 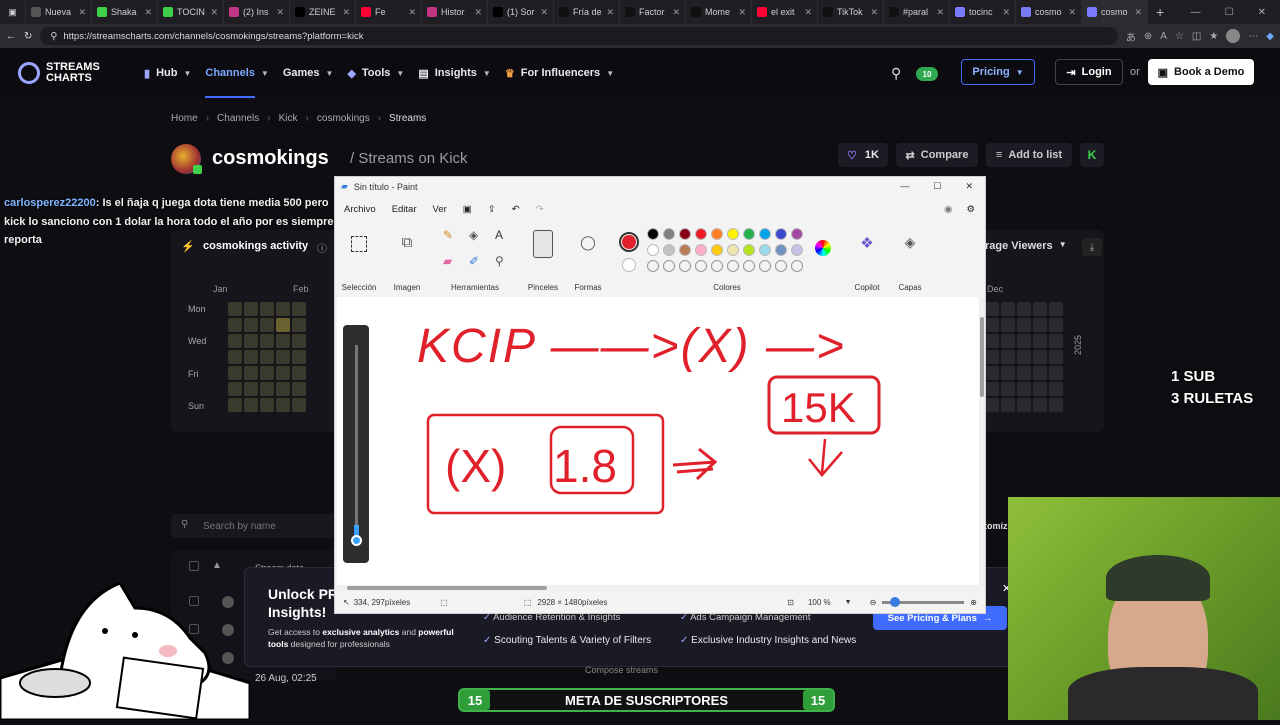 What do you see at coordinates (1160, 12) in the screenshot?
I see `new-tab-icon: +` at bounding box center [1160, 12].